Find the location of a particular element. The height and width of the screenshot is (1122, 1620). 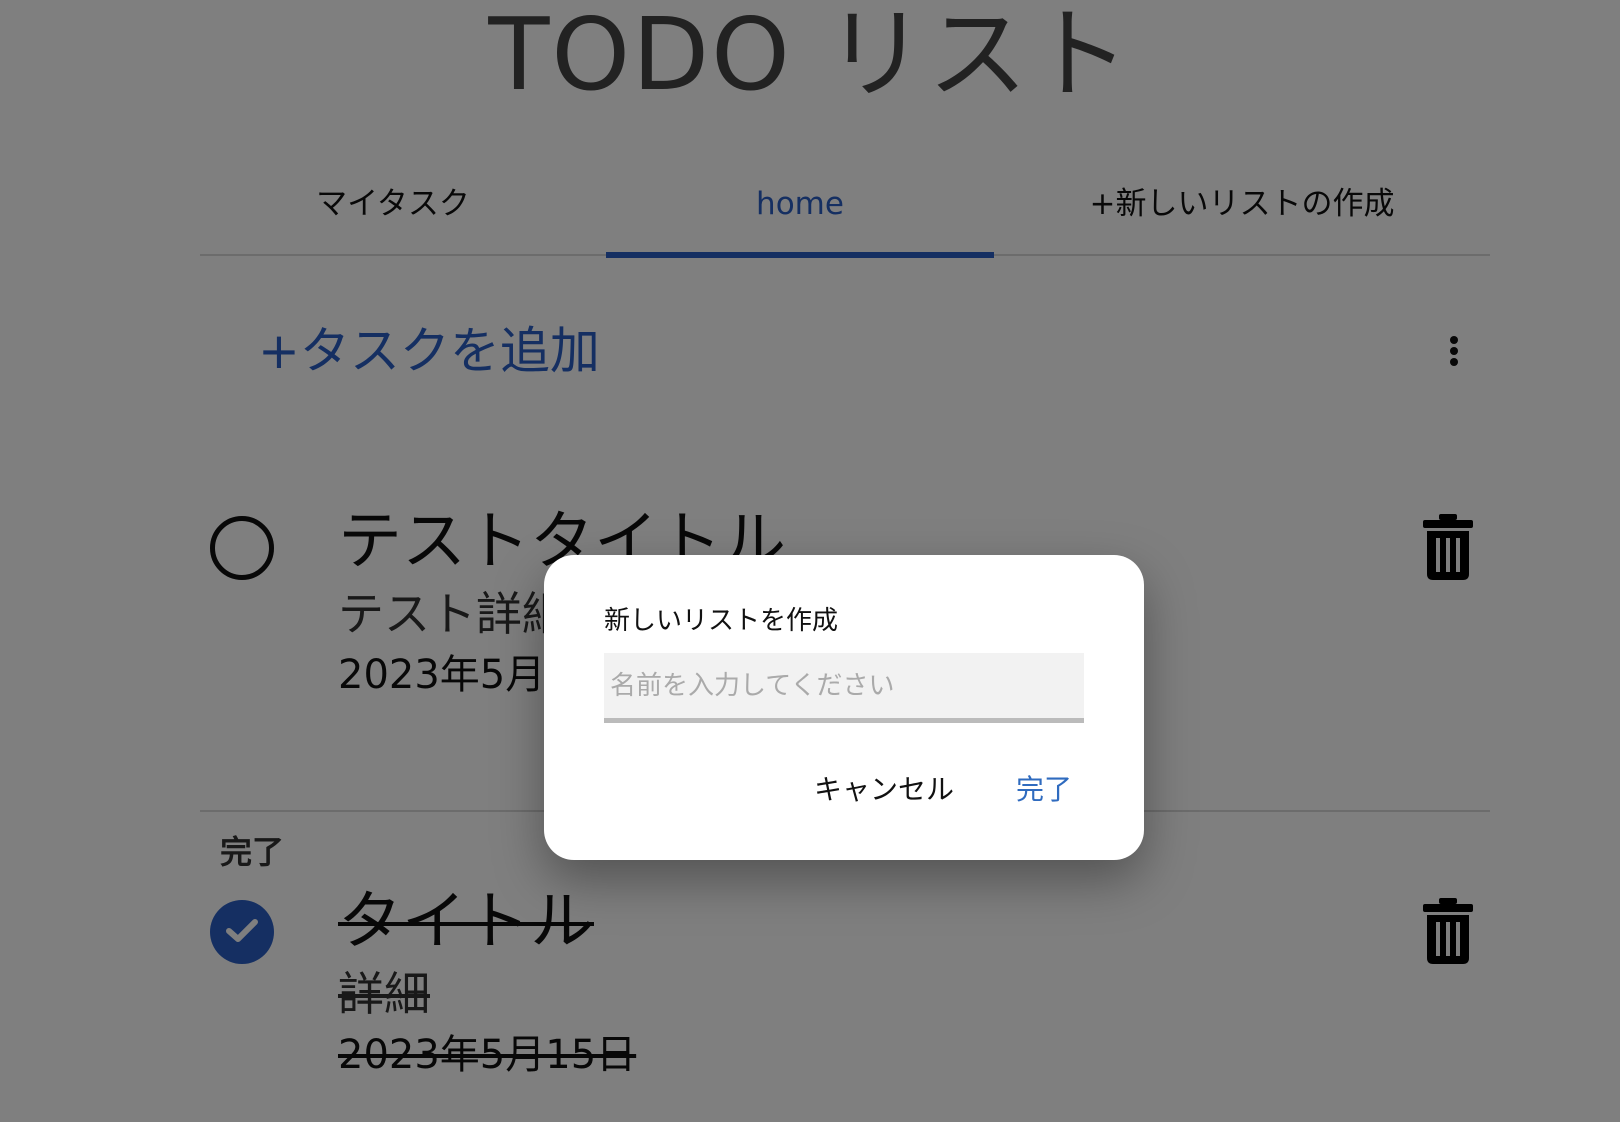

dialog-title: 新しいリストを作成 is located at coordinates (721, 621).